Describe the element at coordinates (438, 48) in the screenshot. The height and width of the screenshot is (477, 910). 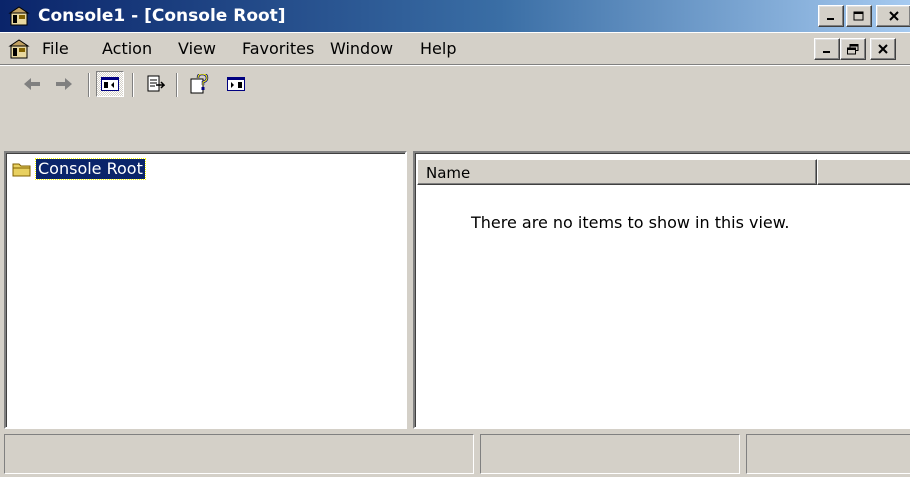
I see `menu-help: Help` at that location.